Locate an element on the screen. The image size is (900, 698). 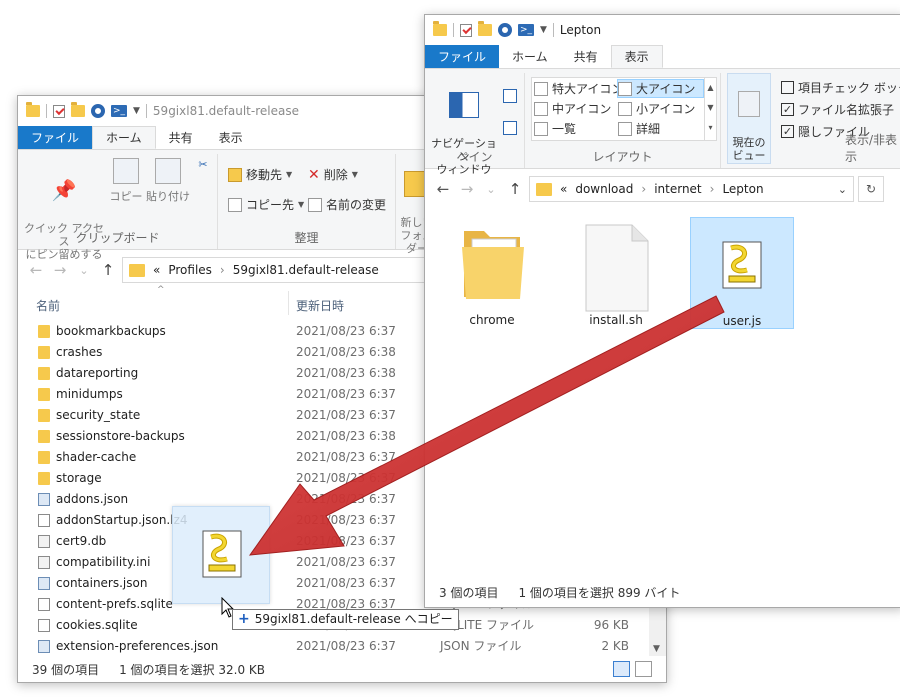
layout-list: 一覧 is located at coordinates (555, 128).